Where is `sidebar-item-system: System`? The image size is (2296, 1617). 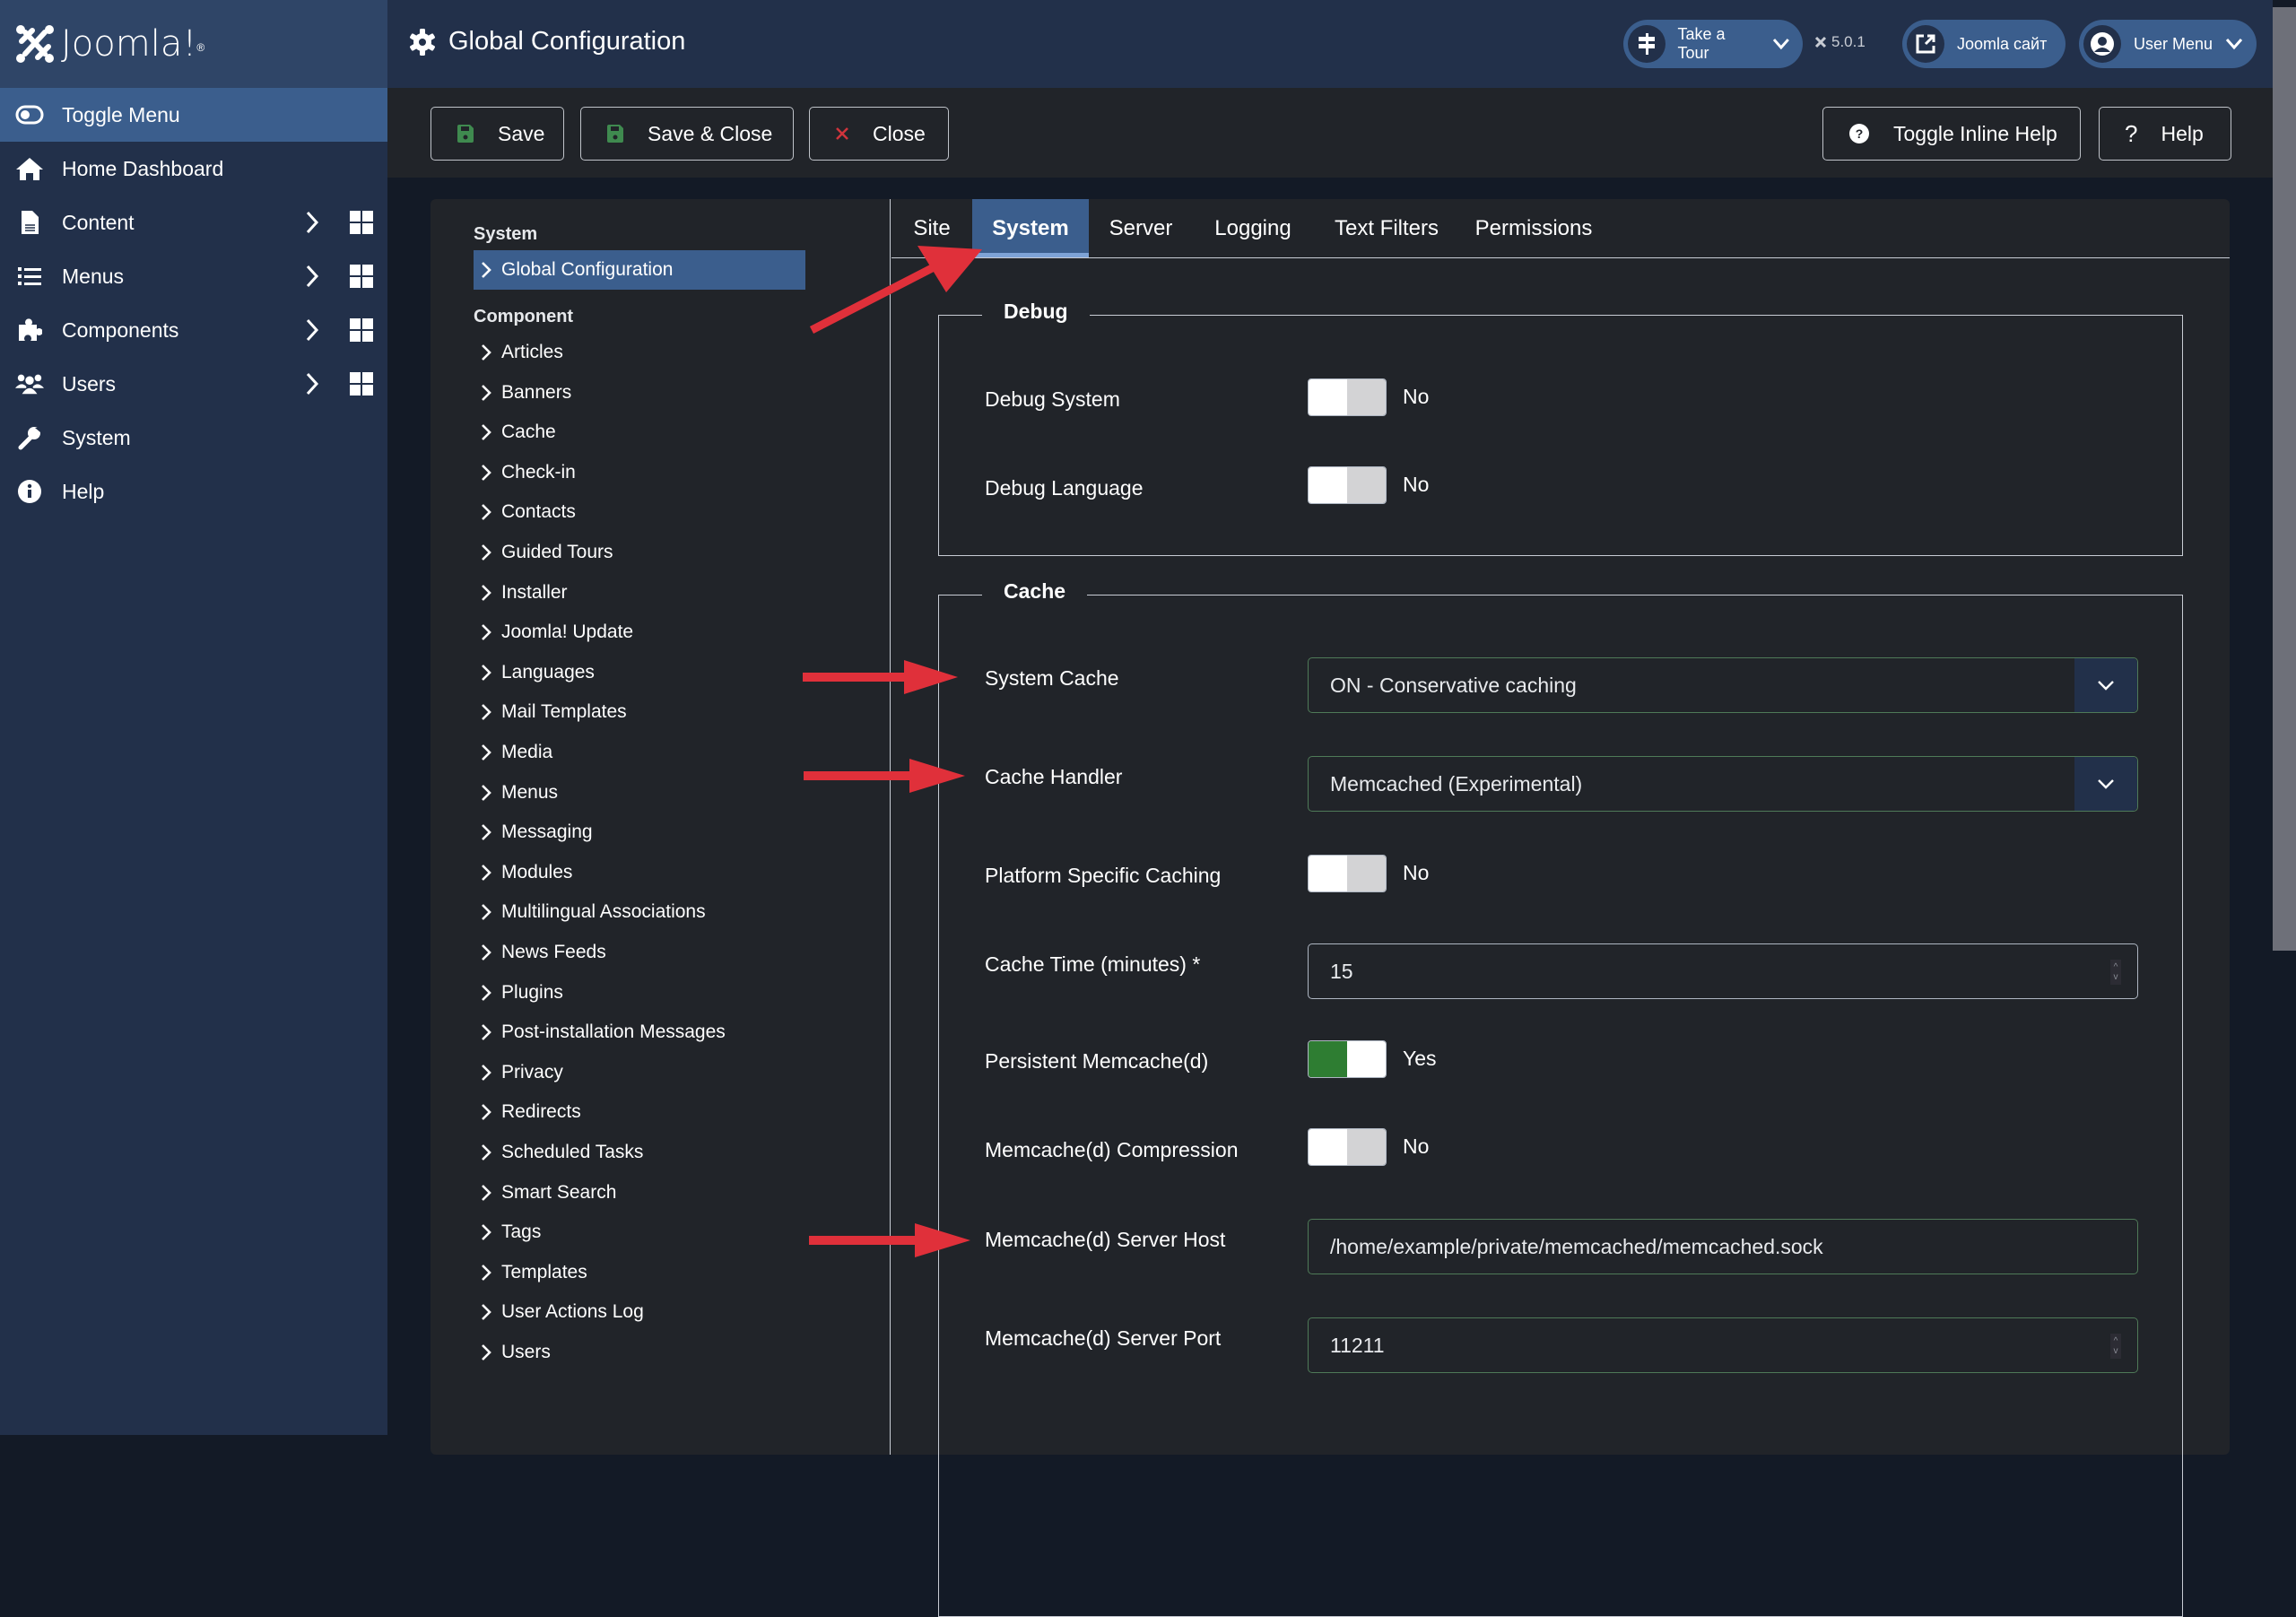
sidebar-item-system: System is located at coordinates (193, 438).